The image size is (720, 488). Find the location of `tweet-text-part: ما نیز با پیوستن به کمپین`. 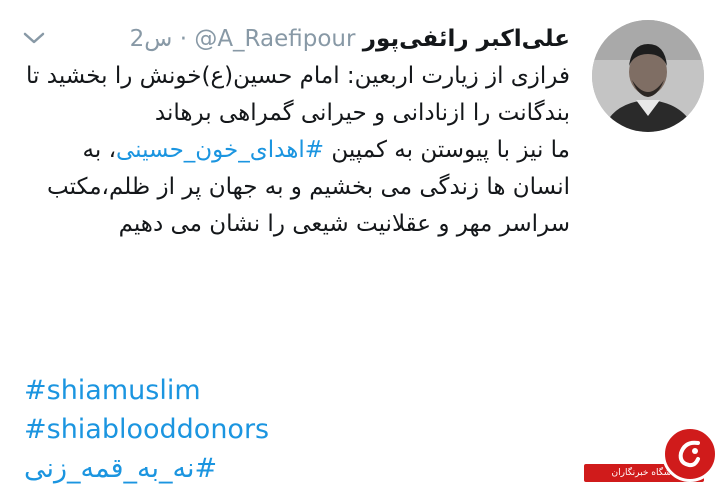

tweet-text-part: ما نیز با پیوستن به کمپین is located at coordinates (447, 150).